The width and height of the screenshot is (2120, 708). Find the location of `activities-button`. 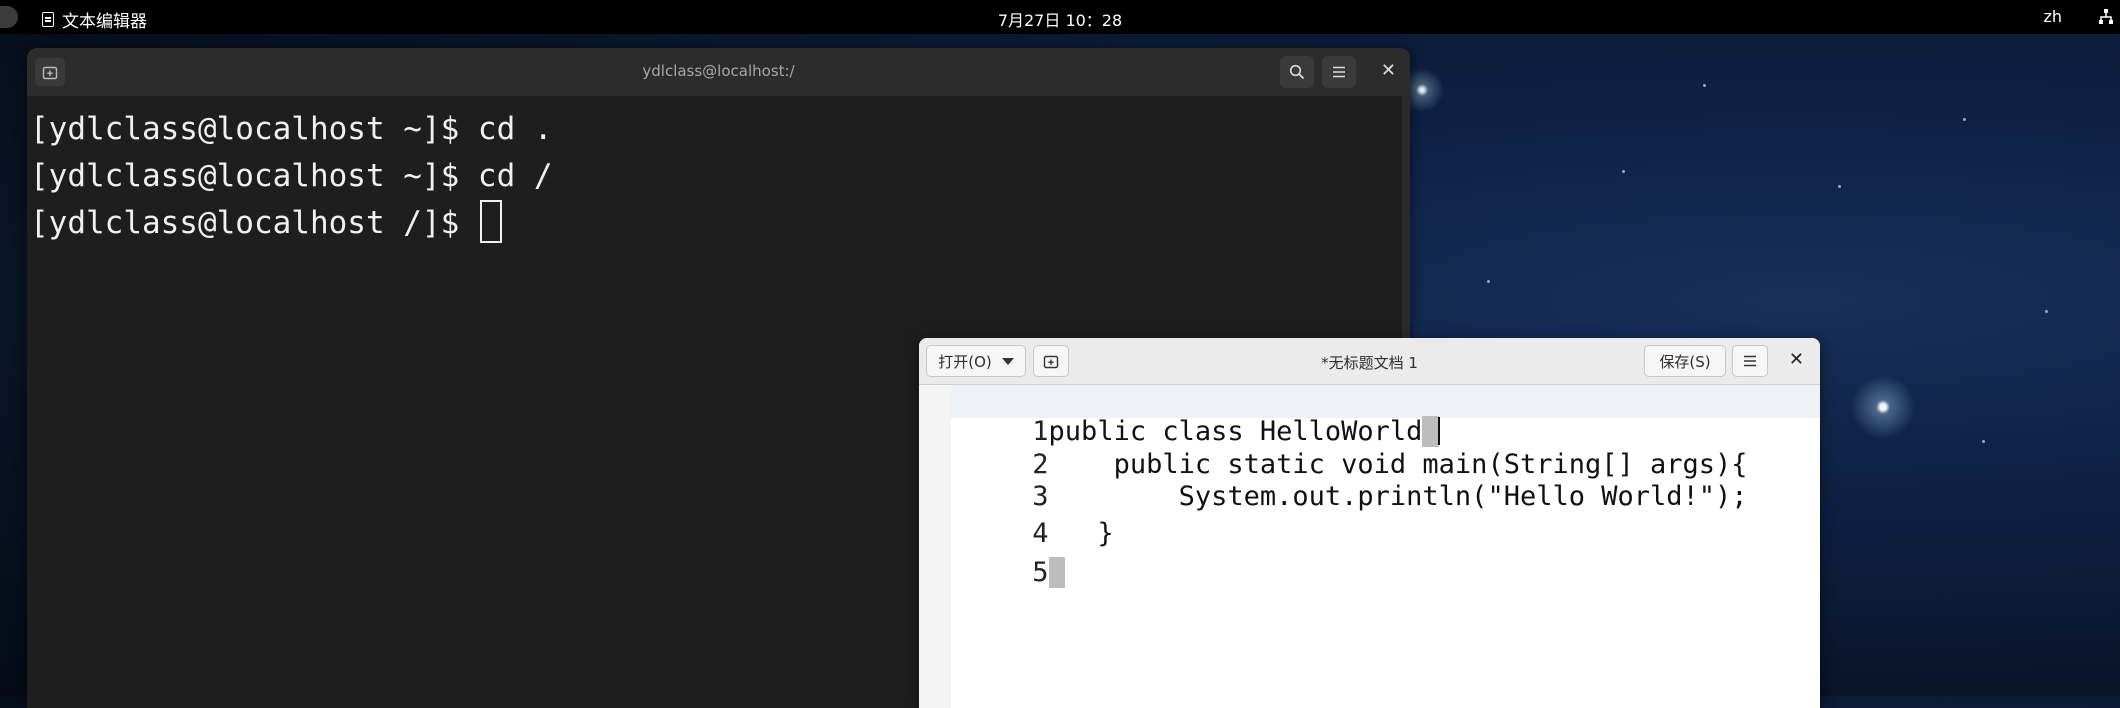

activities-button is located at coordinates (9, 17).